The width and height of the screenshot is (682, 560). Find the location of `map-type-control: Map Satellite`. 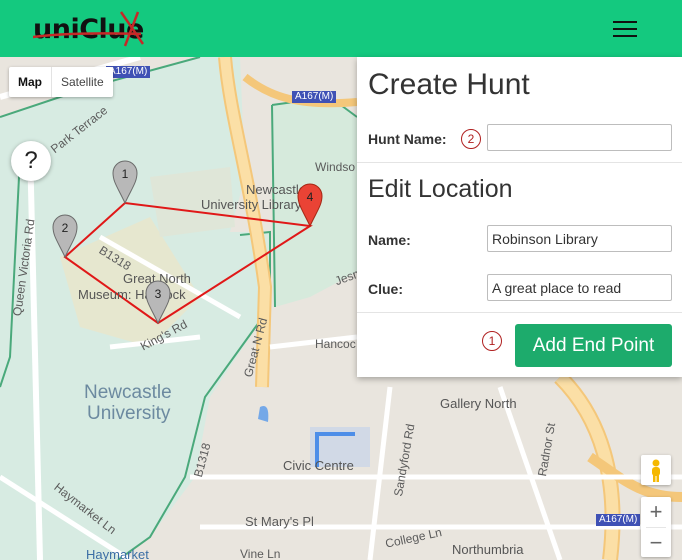

map-type-control: Map Satellite is located at coordinates (61, 82).